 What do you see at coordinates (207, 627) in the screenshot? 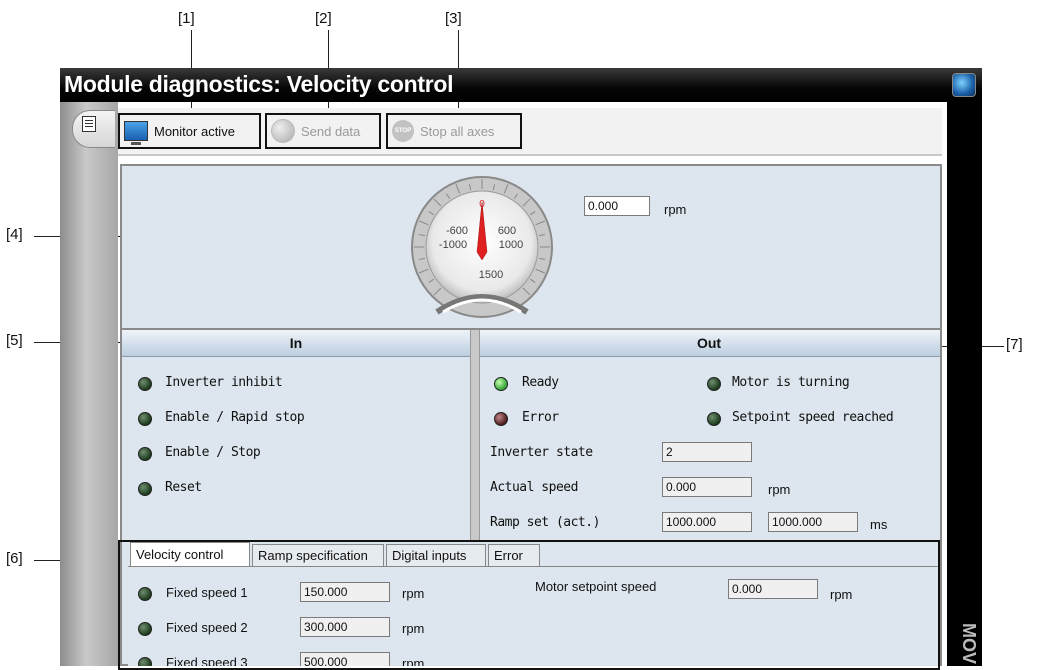
I see `fixed-speed-2-label: Fixed speed 2` at bounding box center [207, 627].